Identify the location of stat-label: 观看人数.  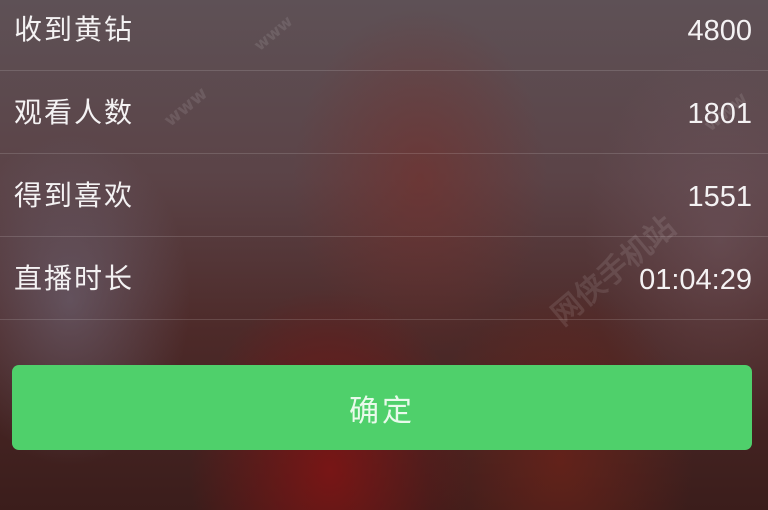
(74, 112).